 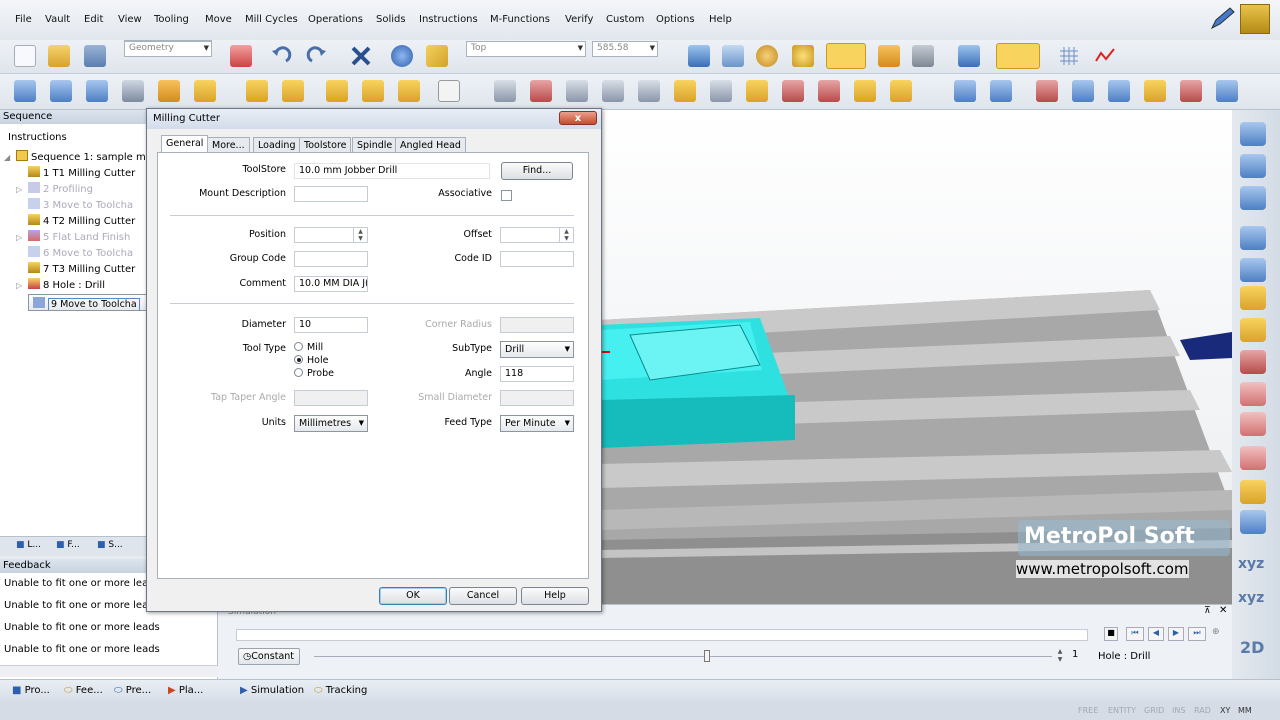 I want to click on menu-move: Move, so click(x=218, y=19).